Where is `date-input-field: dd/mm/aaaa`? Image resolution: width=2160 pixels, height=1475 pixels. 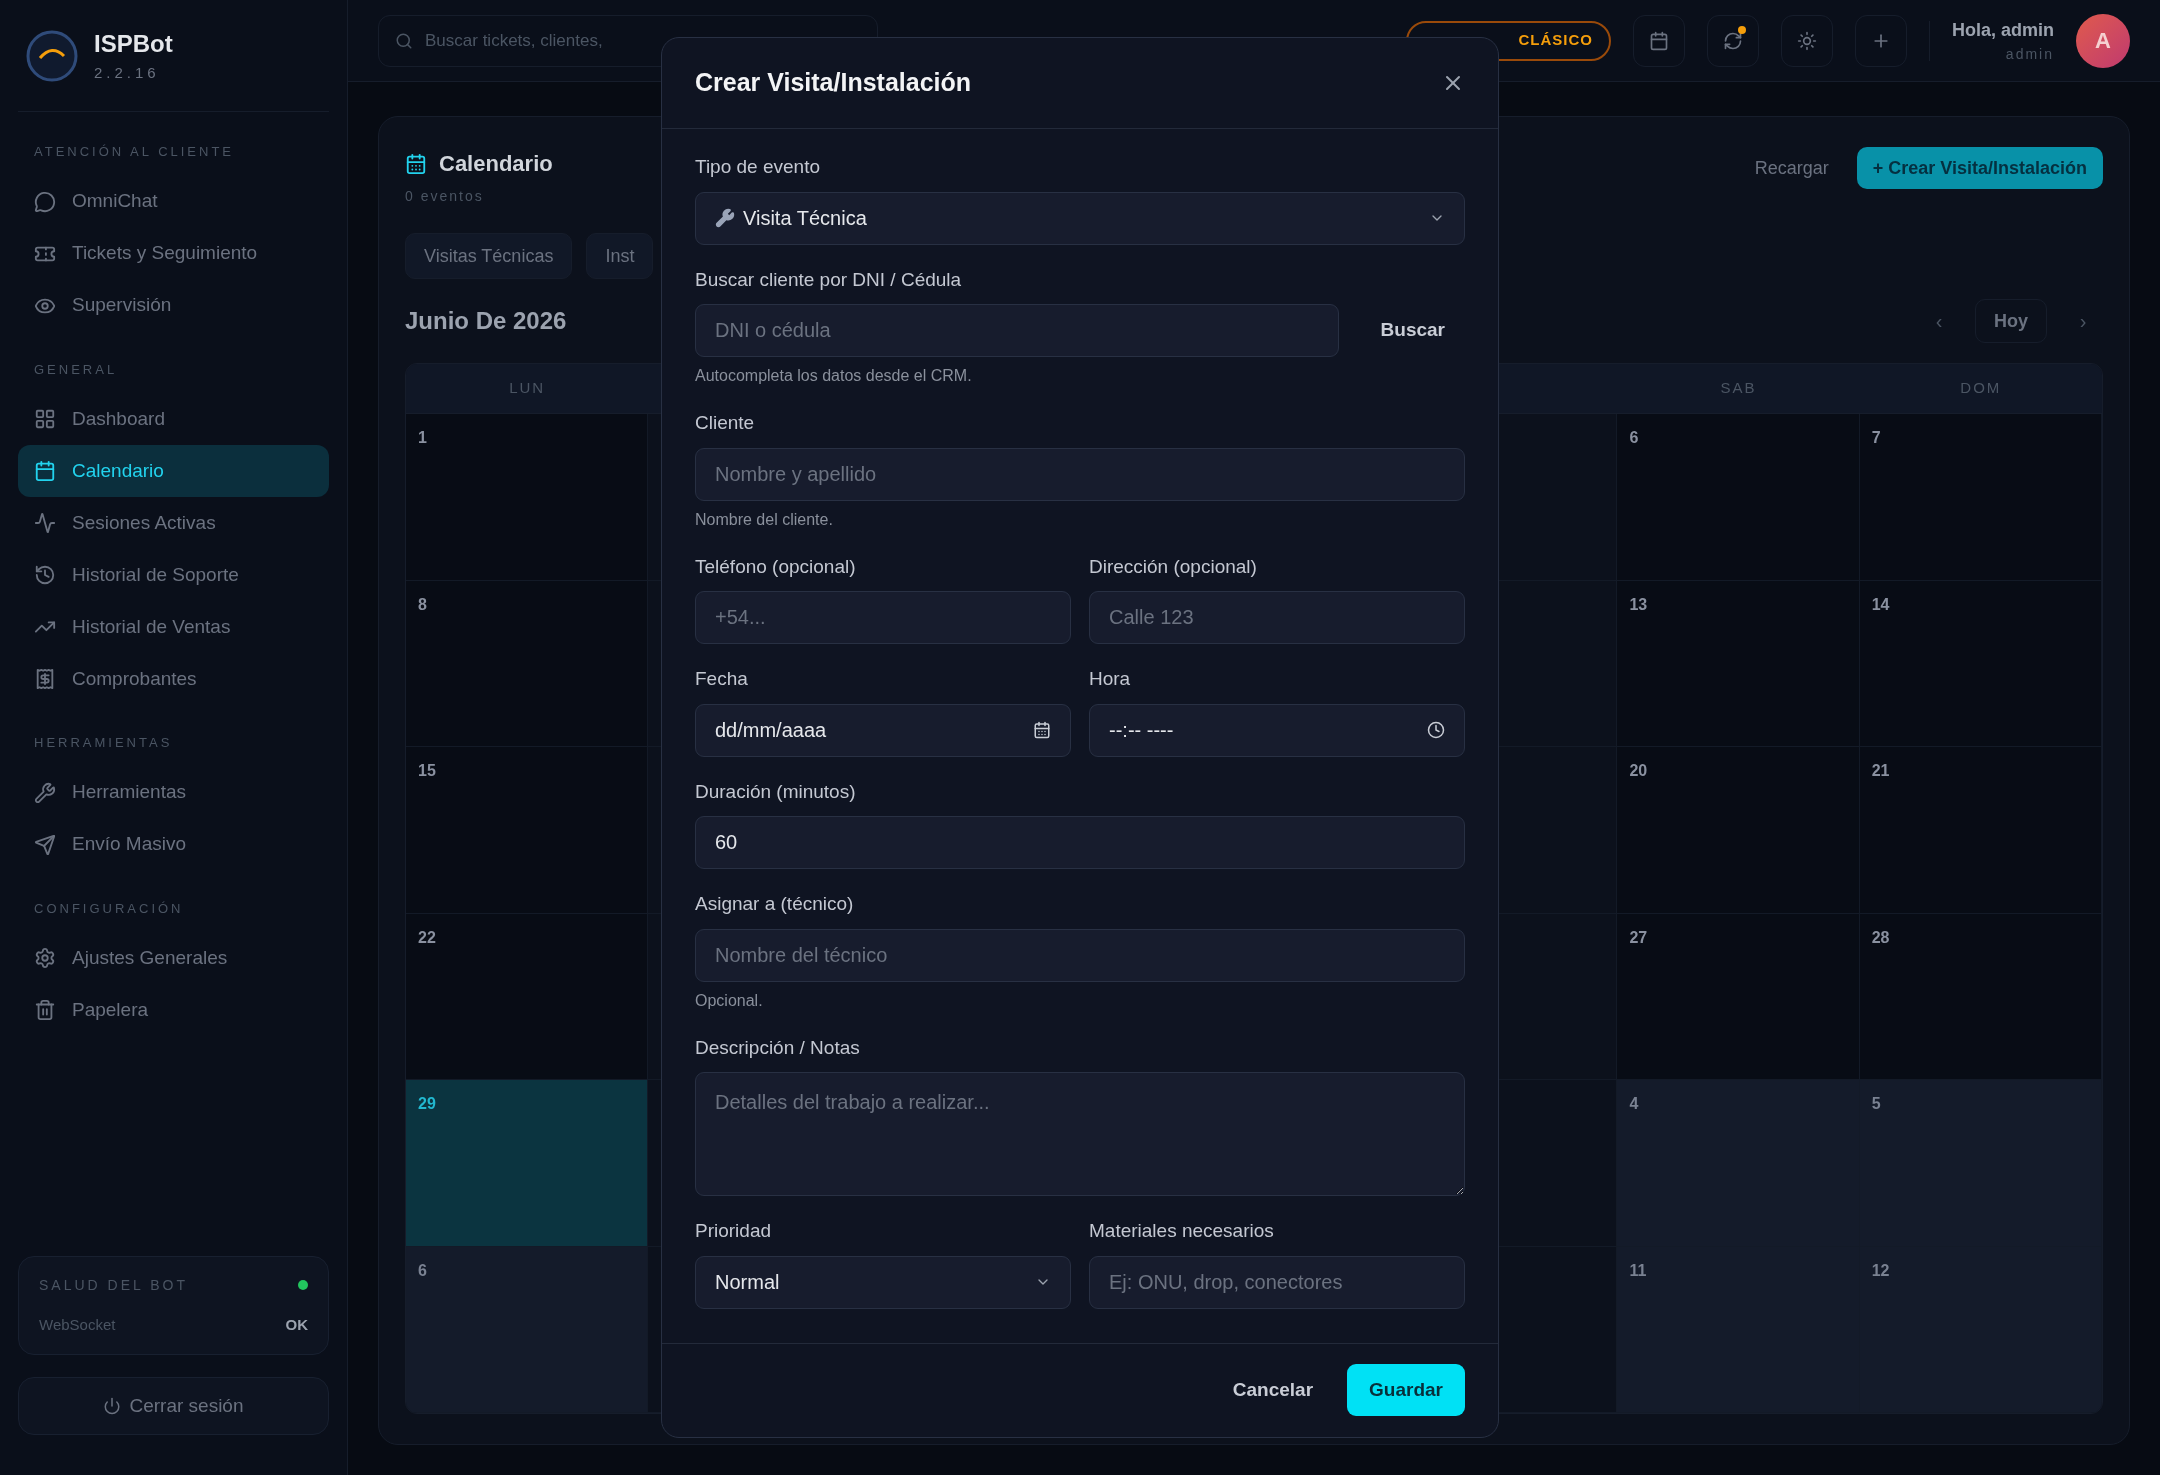 date-input-field: dd/mm/aaaa is located at coordinates (883, 730).